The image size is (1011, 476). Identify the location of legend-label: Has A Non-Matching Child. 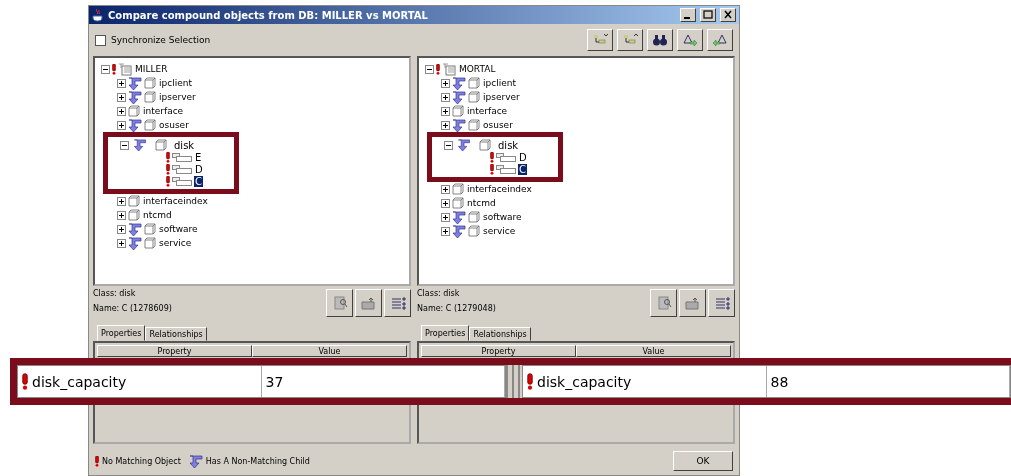
(257, 461).